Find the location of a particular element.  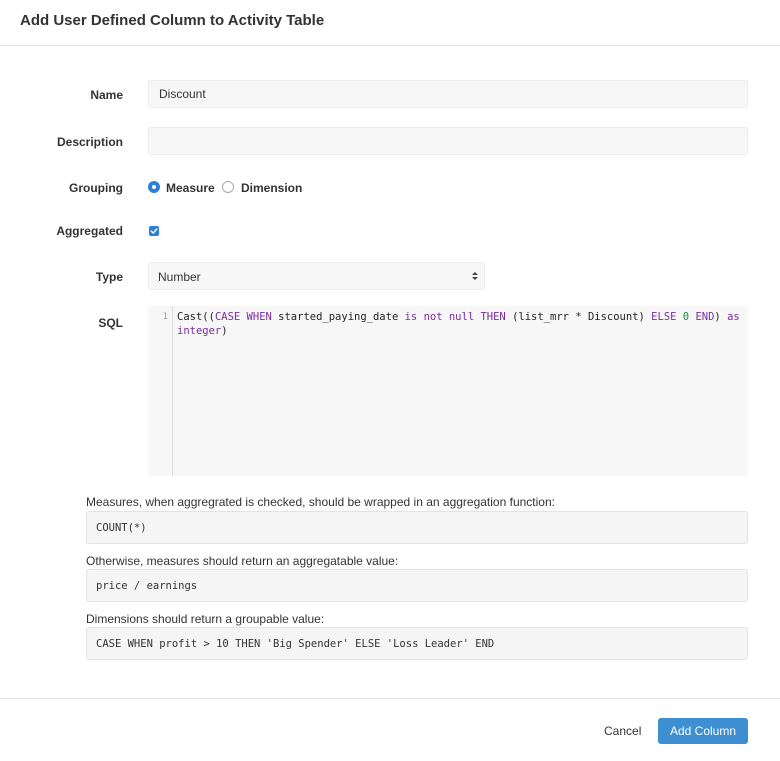

code-token: Cast(( is located at coordinates (196, 317).